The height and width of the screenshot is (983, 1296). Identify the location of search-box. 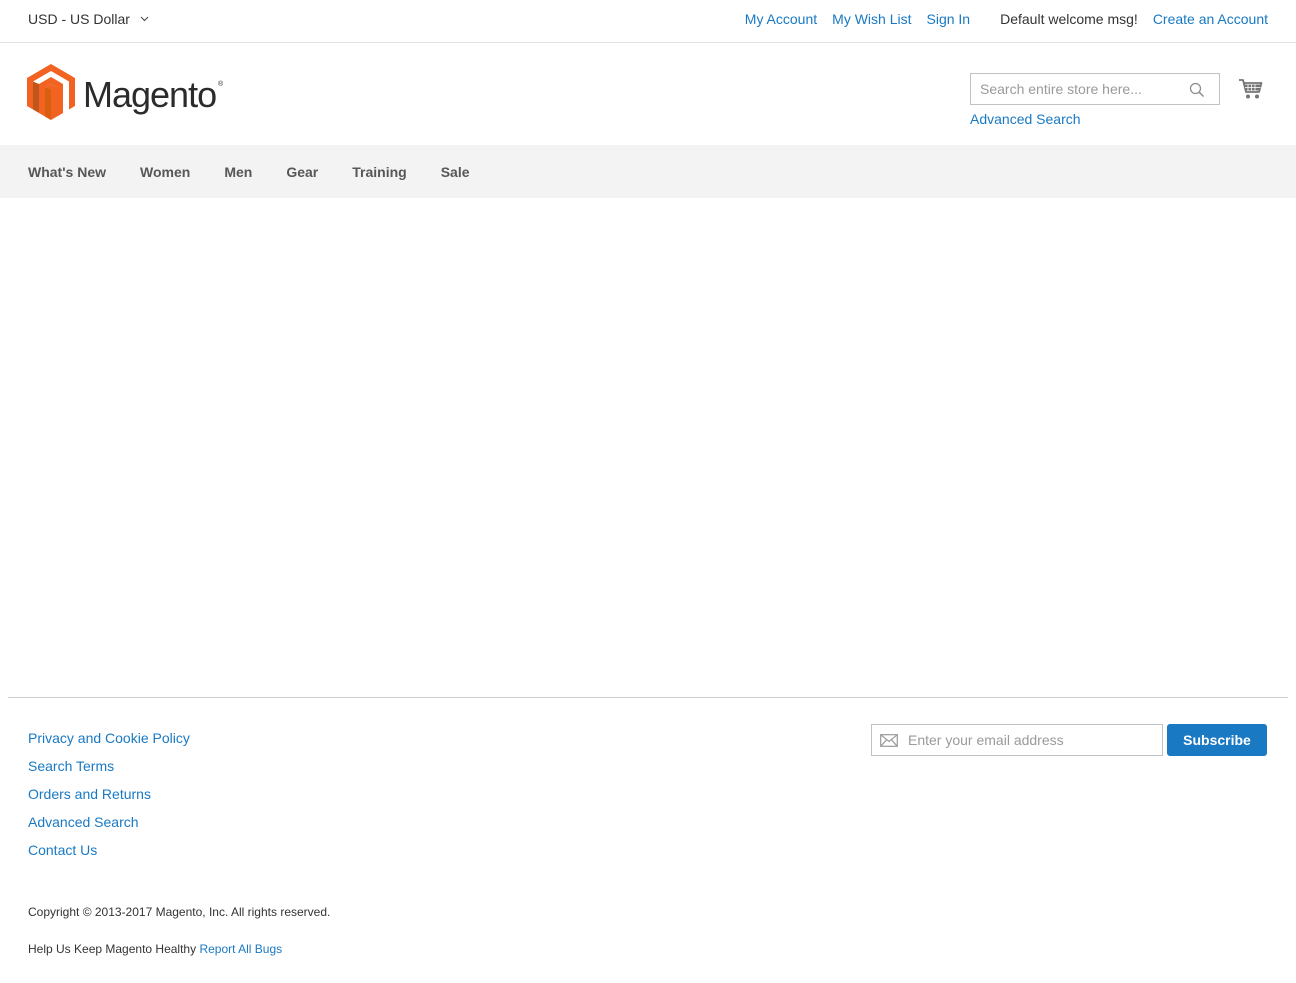
(1095, 89).